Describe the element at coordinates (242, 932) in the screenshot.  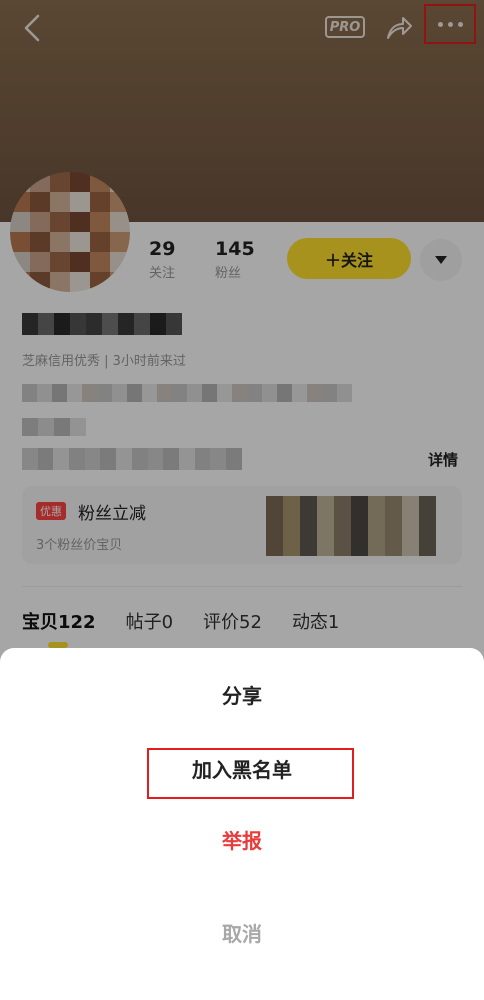
I see `cancel-option: 取消` at that location.